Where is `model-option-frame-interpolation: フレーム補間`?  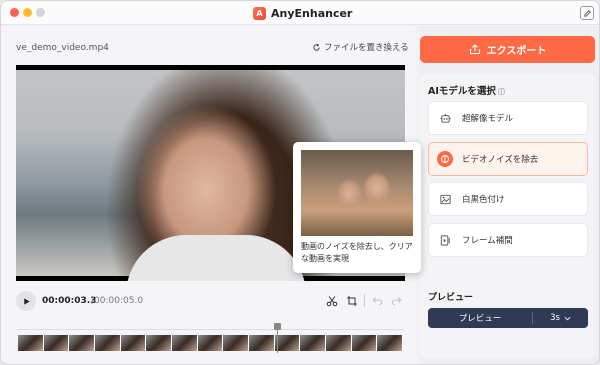
model-option-frame-interpolation: フレーム補間 is located at coordinates (508, 240).